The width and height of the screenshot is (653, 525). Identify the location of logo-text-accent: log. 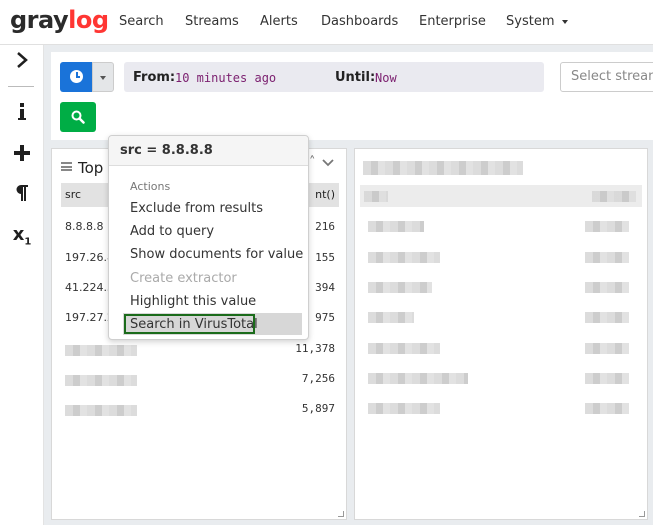
(88, 20).